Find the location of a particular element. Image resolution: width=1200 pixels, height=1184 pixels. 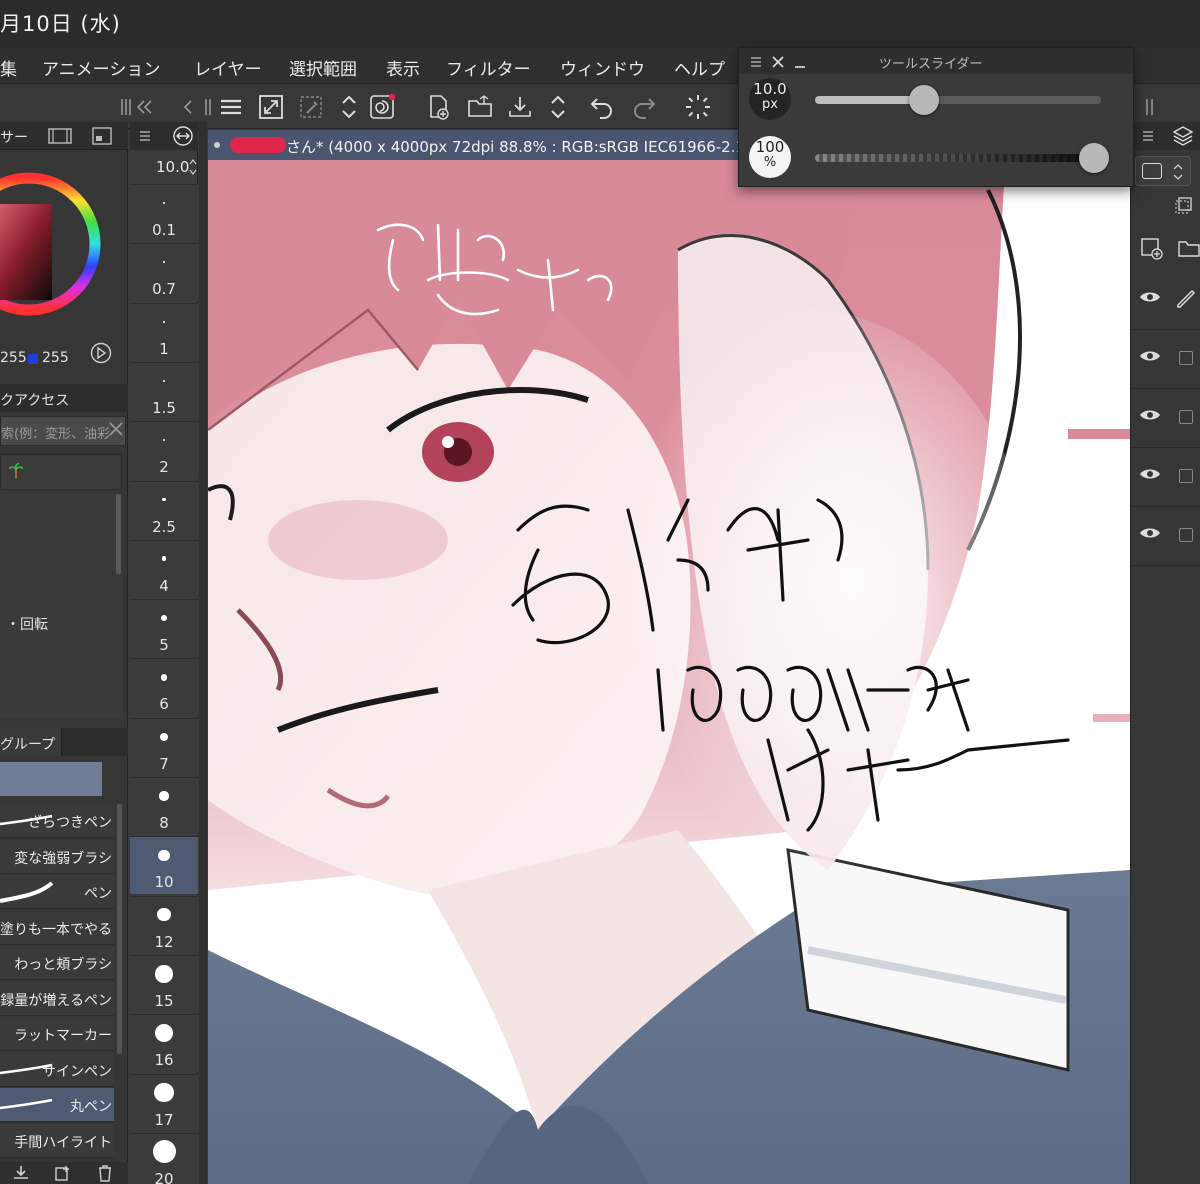

brush-item: ざらつきペン is located at coordinates (57, 821).